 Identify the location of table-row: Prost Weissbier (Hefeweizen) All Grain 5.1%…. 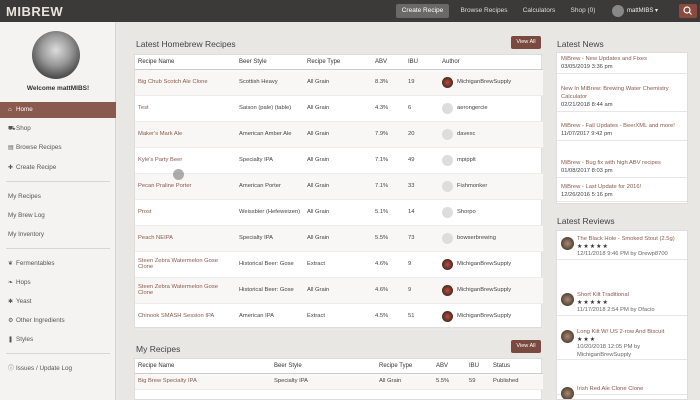
(339, 212).